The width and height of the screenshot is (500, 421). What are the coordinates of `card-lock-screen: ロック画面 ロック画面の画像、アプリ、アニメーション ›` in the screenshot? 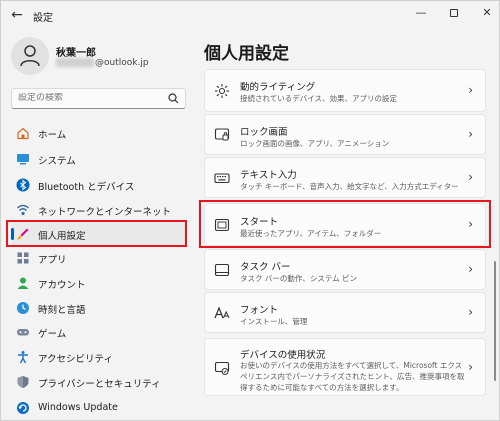 It's located at (345, 134).